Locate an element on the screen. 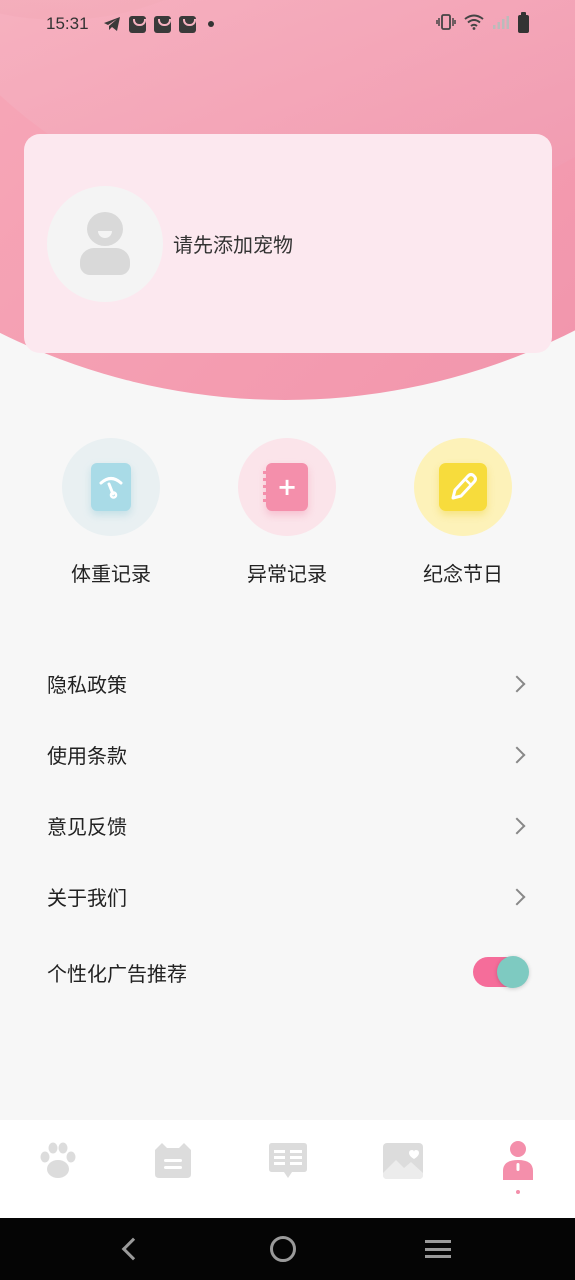 The height and width of the screenshot is (1280, 575). system-navigation-bar is located at coordinates (287, 1249).